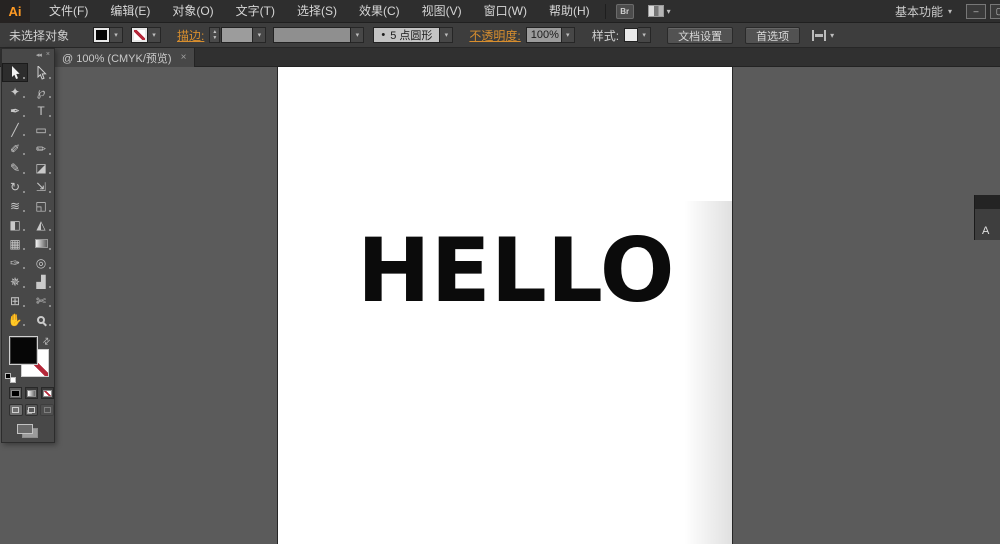  I want to click on line-segment-tool: ╱, so click(15, 129).